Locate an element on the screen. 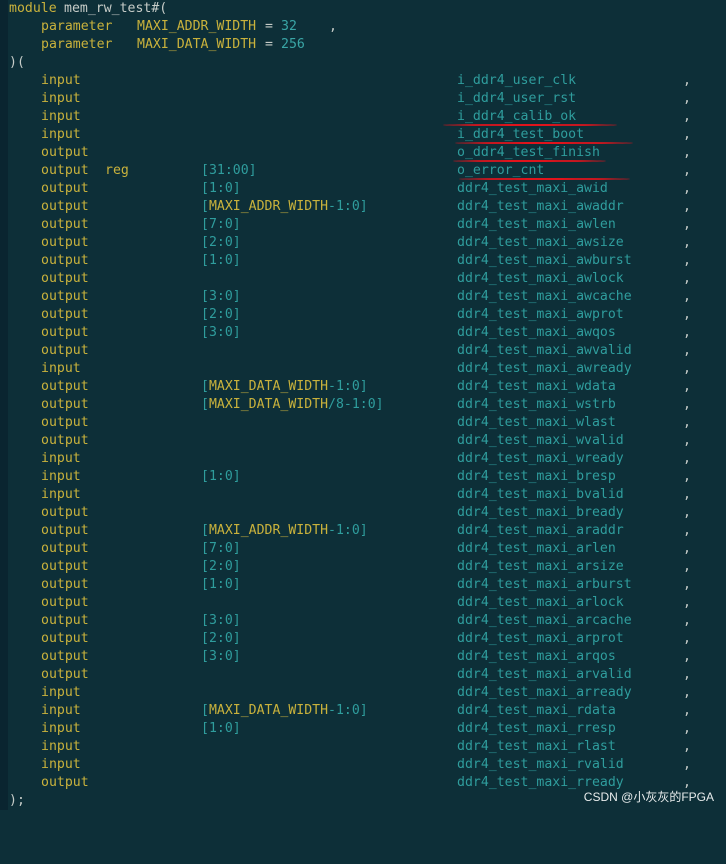 Image resolution: width=726 pixels, height=864 pixels. port-line: output [3:0] ddr4_test_maxi_arqos, is located at coordinates (363, 657).